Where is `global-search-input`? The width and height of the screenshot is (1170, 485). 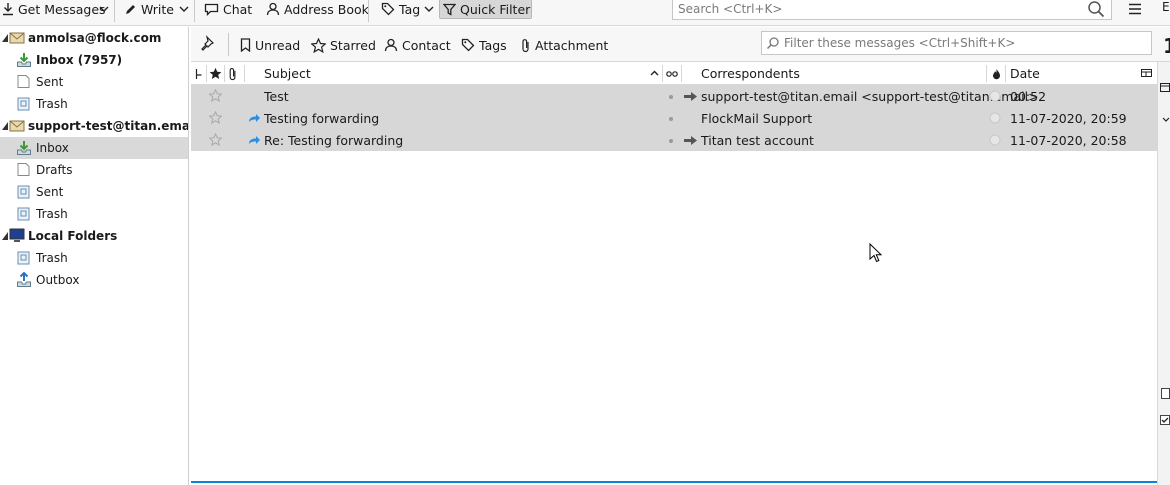 global-search-input is located at coordinates (873, 9).